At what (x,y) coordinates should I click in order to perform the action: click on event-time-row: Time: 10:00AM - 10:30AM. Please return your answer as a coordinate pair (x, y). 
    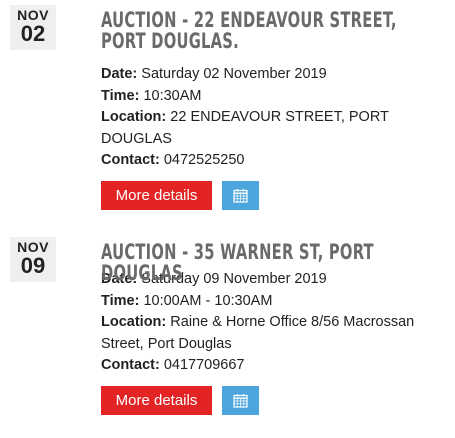
    Looking at the image, I should click on (273, 302).